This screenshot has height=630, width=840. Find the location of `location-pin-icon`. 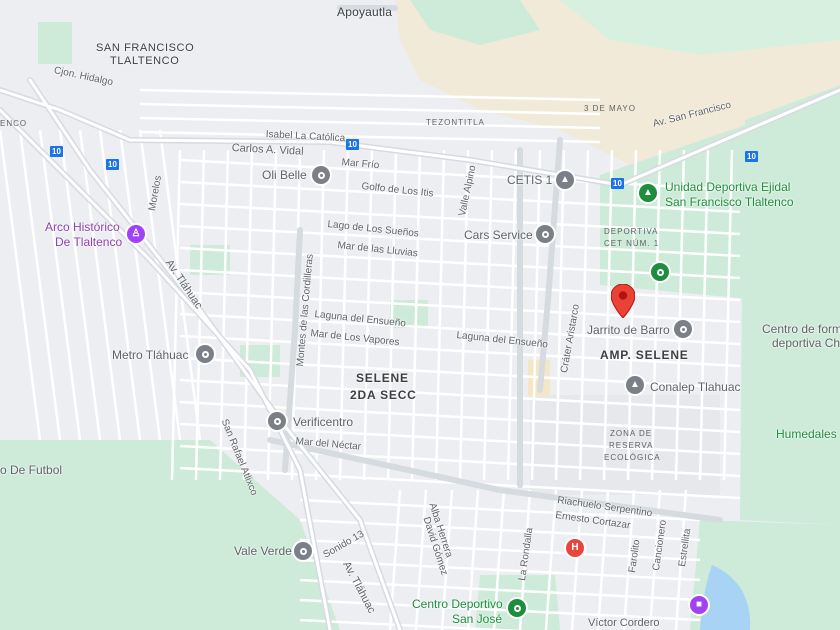

location-pin-icon is located at coordinates (623, 301).